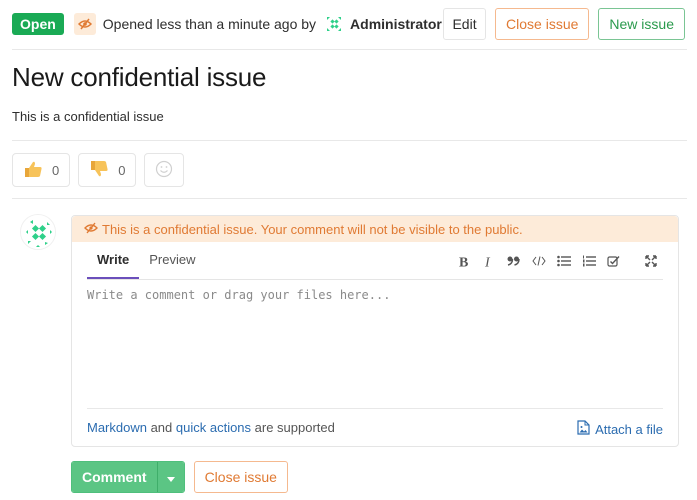 The height and width of the screenshot is (500, 697). What do you see at coordinates (583, 429) in the screenshot?
I see `file-image-icon` at bounding box center [583, 429].